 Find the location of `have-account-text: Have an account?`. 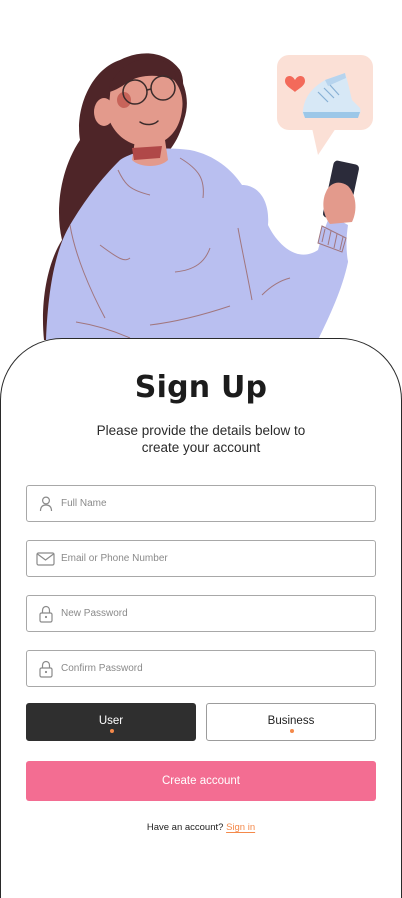

have-account-text: Have an account? is located at coordinates (185, 827).